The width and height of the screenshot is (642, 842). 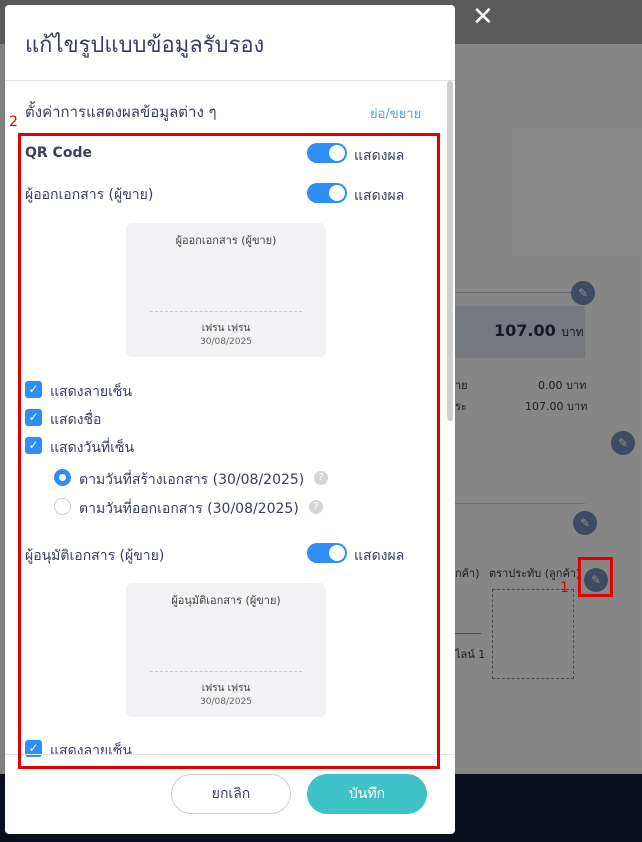 What do you see at coordinates (595, 577) in the screenshot?
I see `highlight-edit-button` at bounding box center [595, 577].